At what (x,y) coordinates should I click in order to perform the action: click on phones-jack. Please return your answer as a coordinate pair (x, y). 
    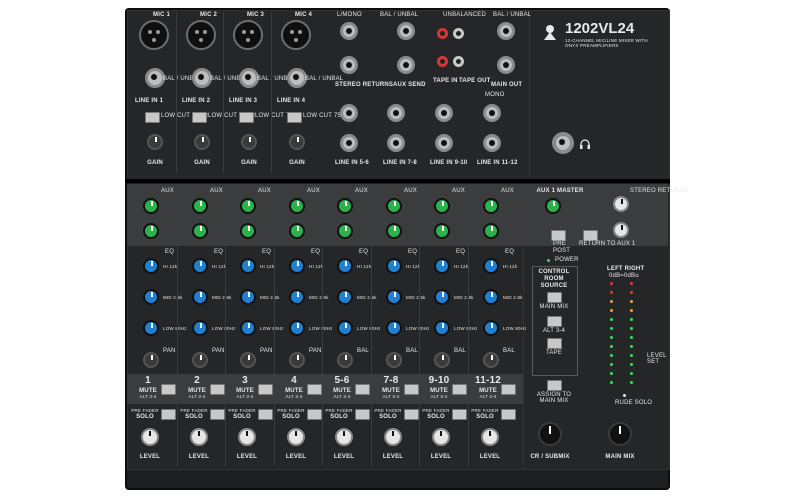
    Looking at the image, I should click on (563, 143).